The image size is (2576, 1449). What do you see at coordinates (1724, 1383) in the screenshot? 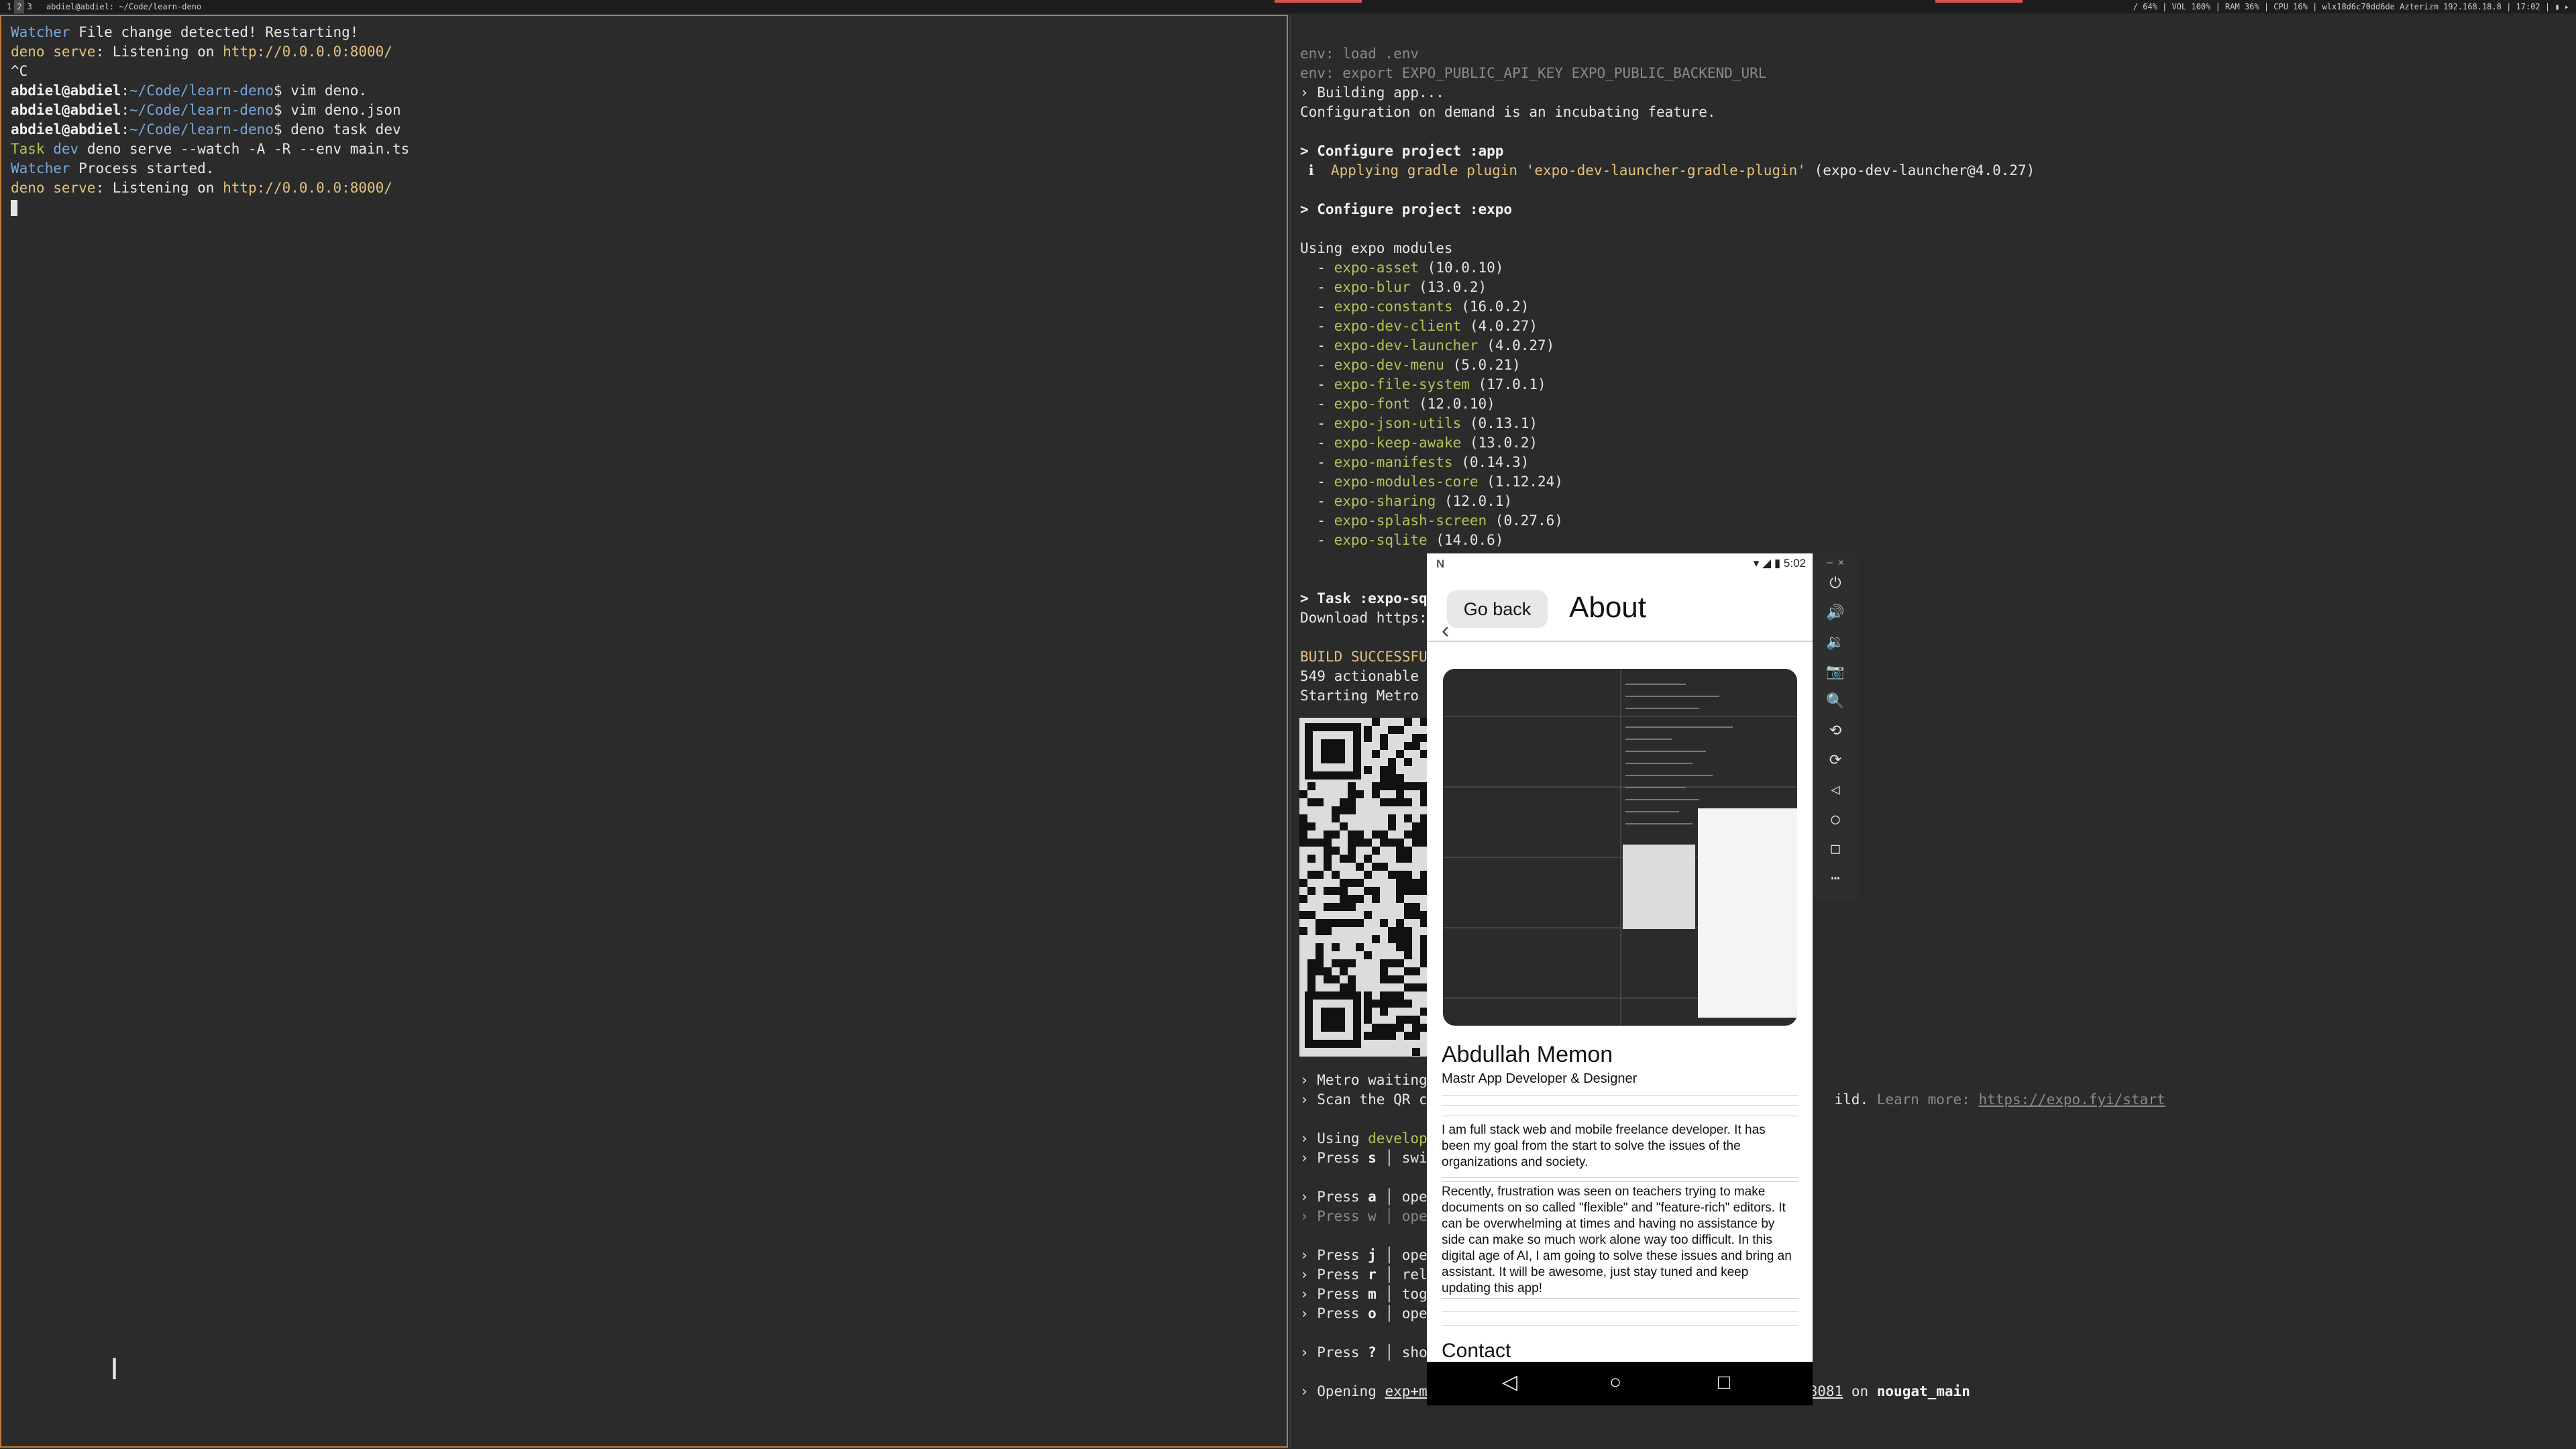
I see `nav-recents-icon: □` at bounding box center [1724, 1383].